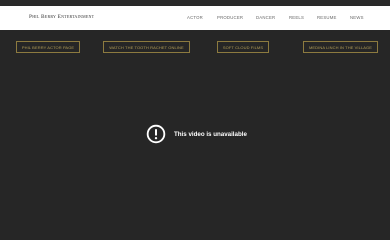 The width and height of the screenshot is (390, 240). What do you see at coordinates (210, 134) in the screenshot?
I see `video-unavailable-text: This video is unavailable` at bounding box center [210, 134].